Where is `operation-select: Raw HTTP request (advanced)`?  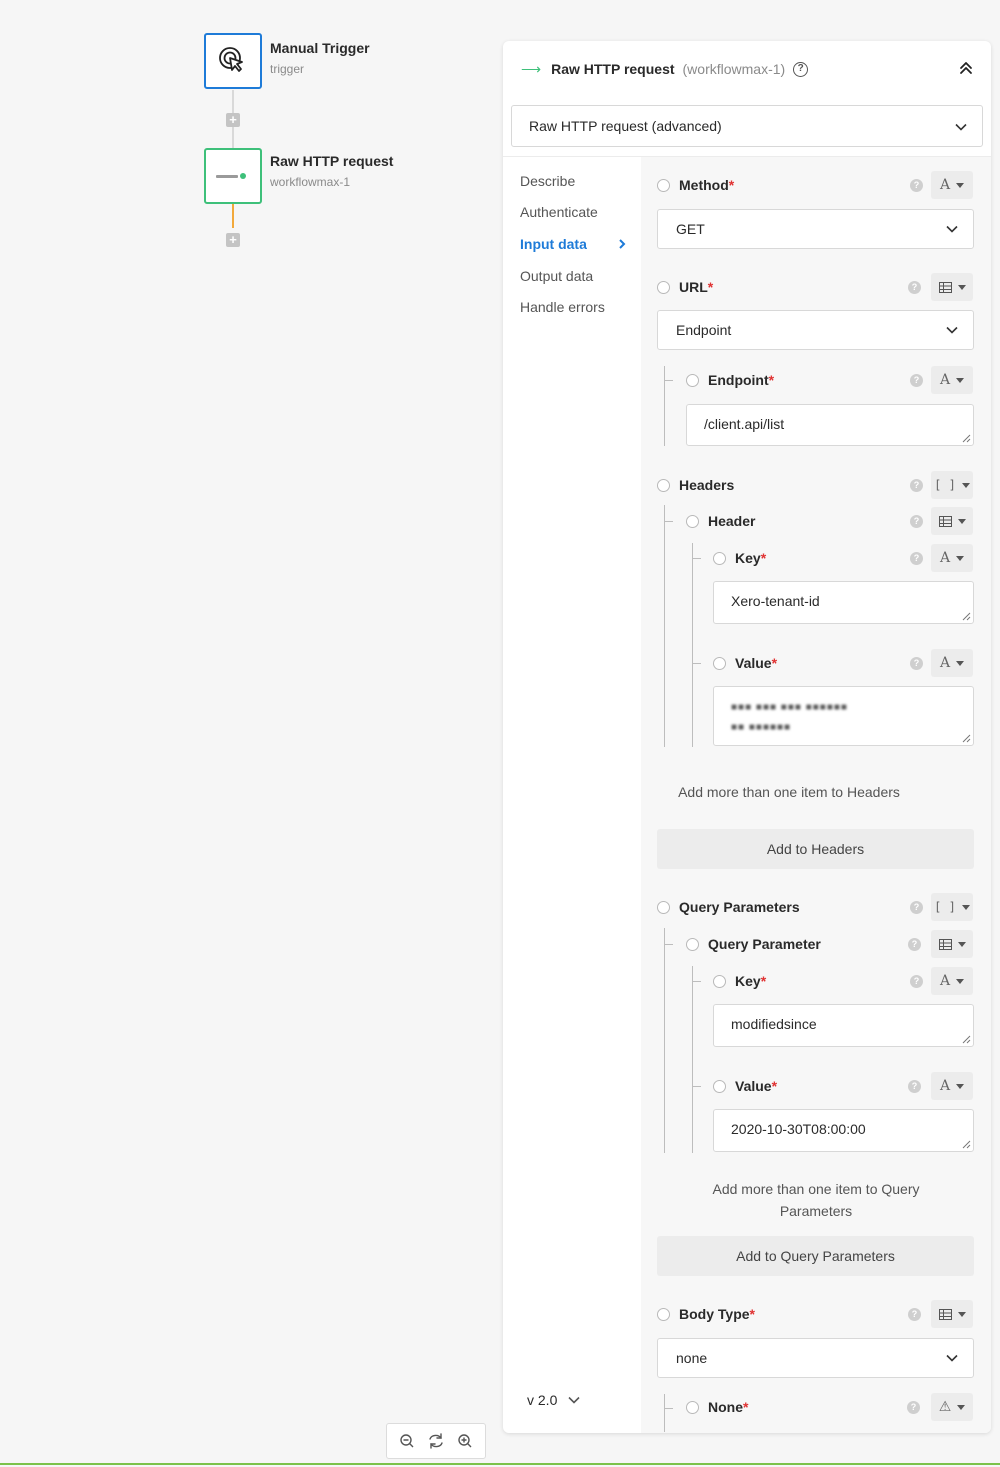 operation-select: Raw HTTP request (advanced) is located at coordinates (747, 126).